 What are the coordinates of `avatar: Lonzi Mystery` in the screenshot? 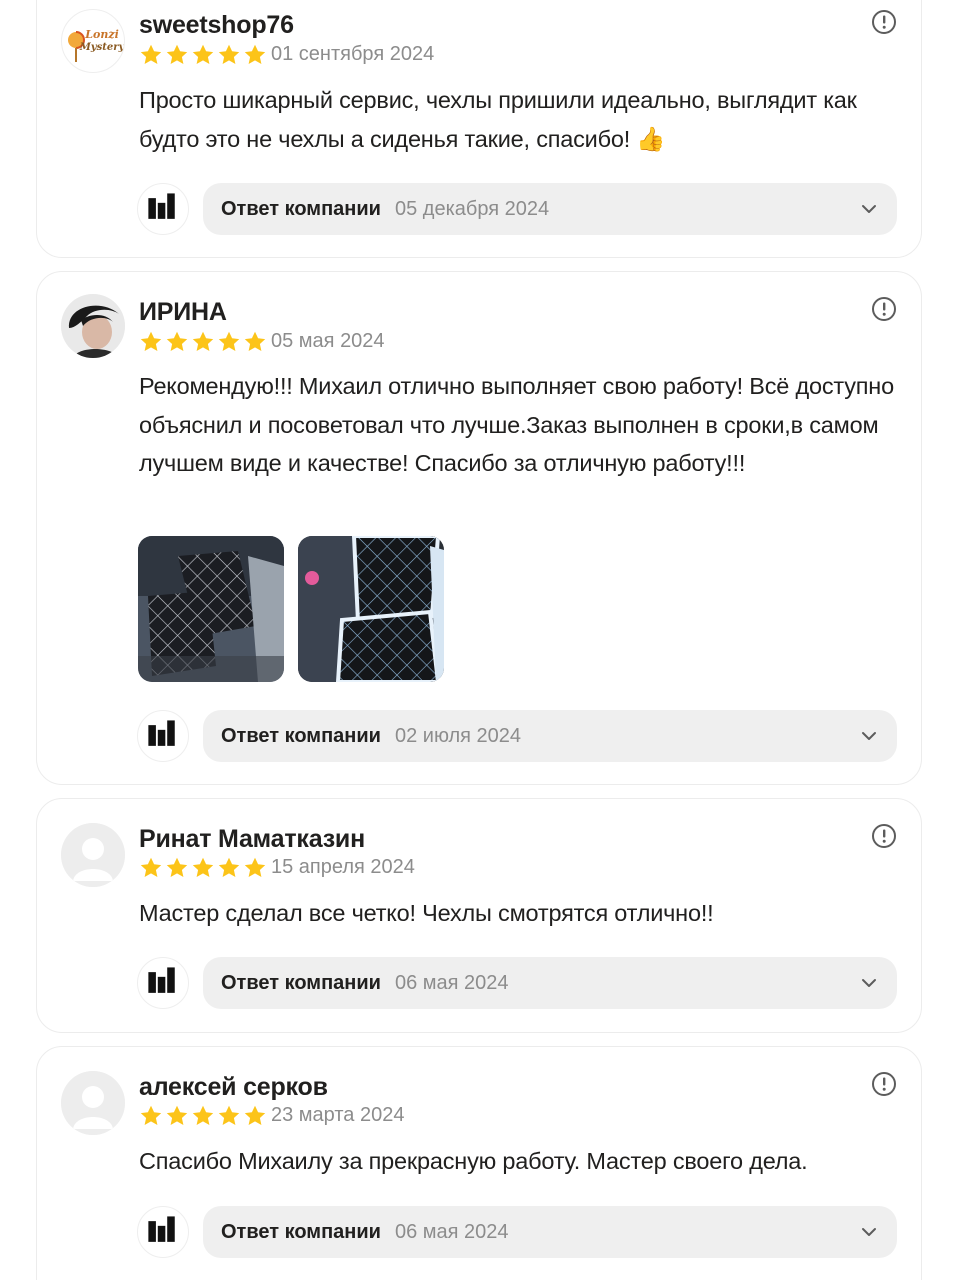 It's located at (93, 41).